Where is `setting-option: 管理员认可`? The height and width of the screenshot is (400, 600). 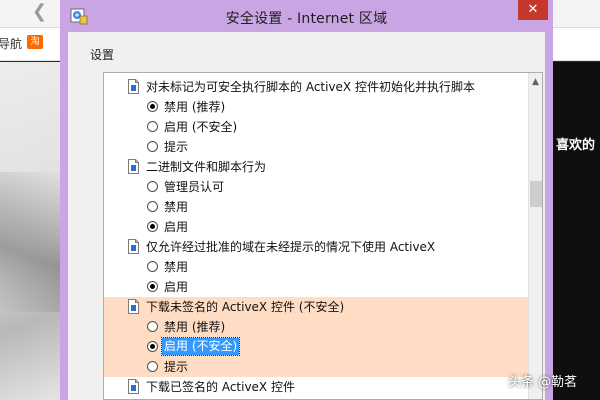
setting-option: 管理员认可 is located at coordinates (316, 187).